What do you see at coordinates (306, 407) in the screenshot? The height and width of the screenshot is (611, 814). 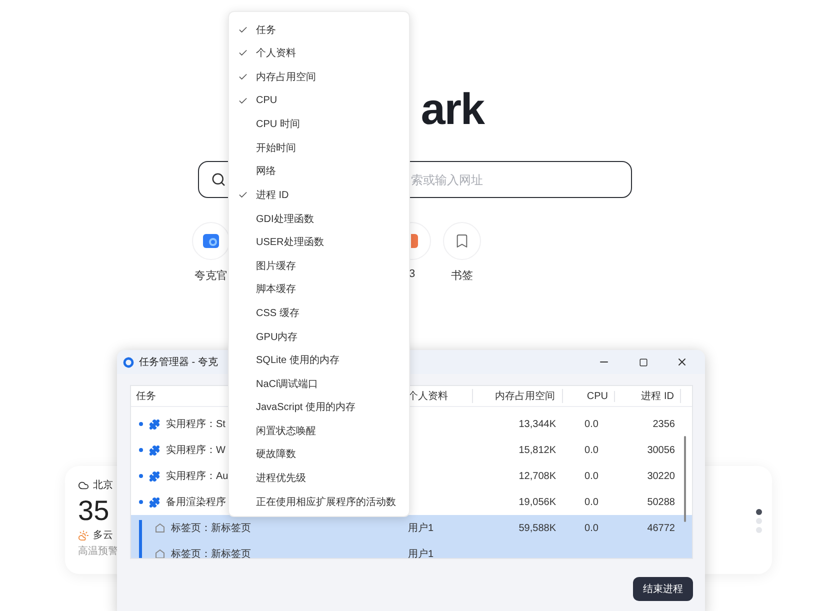 I see `menu-item-label: JavaScript 使用的内存` at bounding box center [306, 407].